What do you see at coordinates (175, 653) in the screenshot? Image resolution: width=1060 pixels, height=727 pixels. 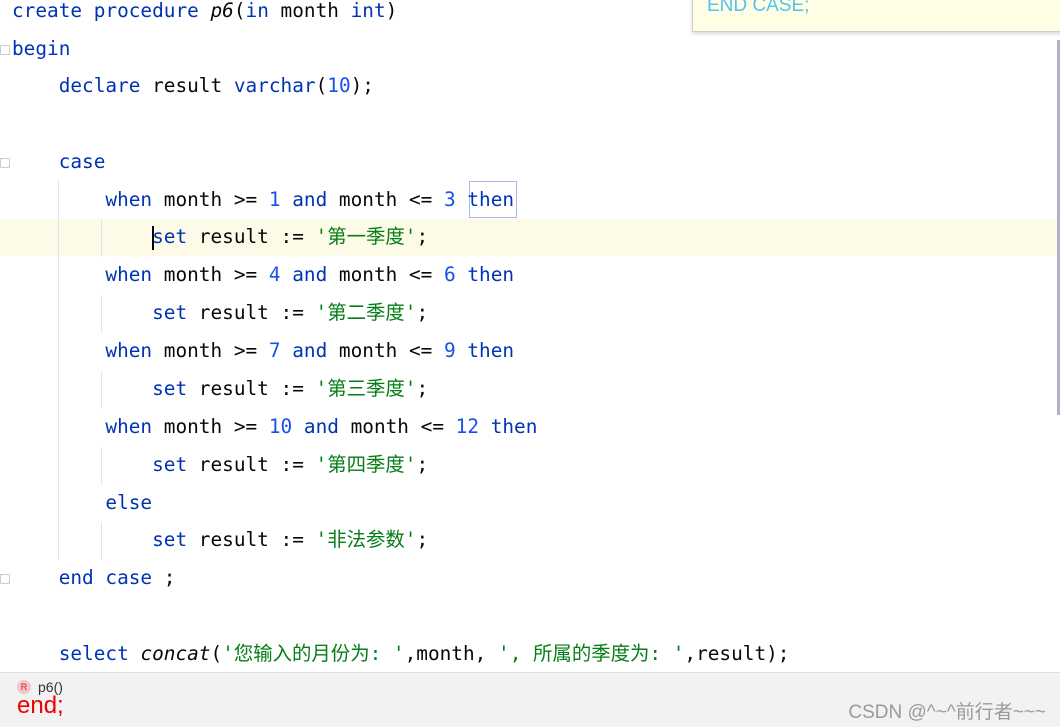 I see `code-token: concat` at bounding box center [175, 653].